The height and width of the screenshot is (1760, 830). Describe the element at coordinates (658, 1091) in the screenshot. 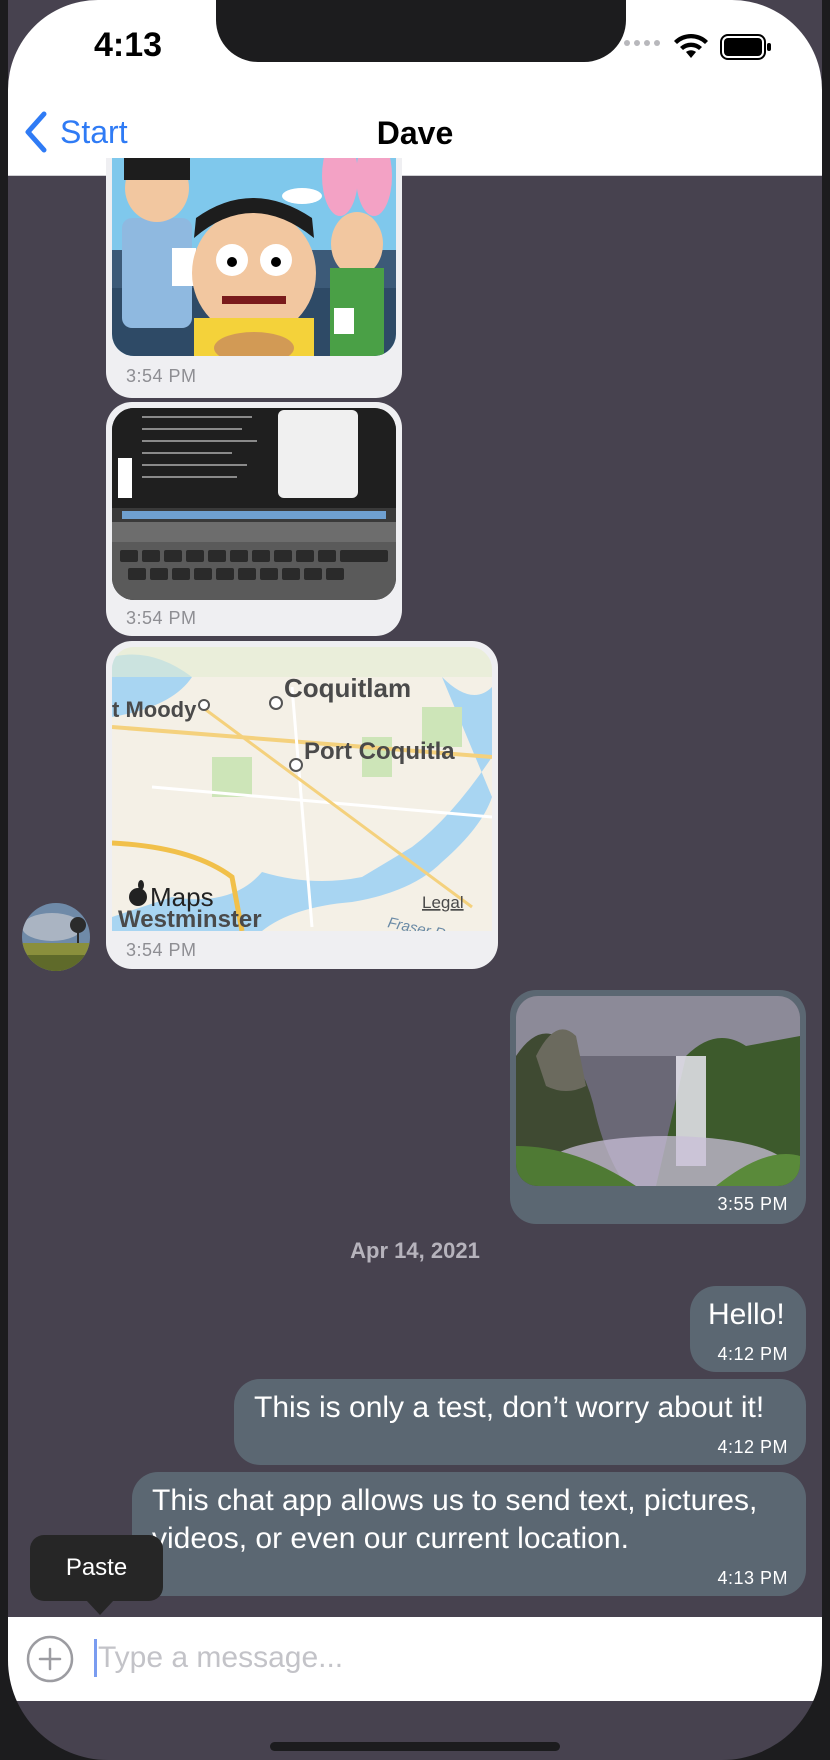

I see `waterfall-photo` at that location.